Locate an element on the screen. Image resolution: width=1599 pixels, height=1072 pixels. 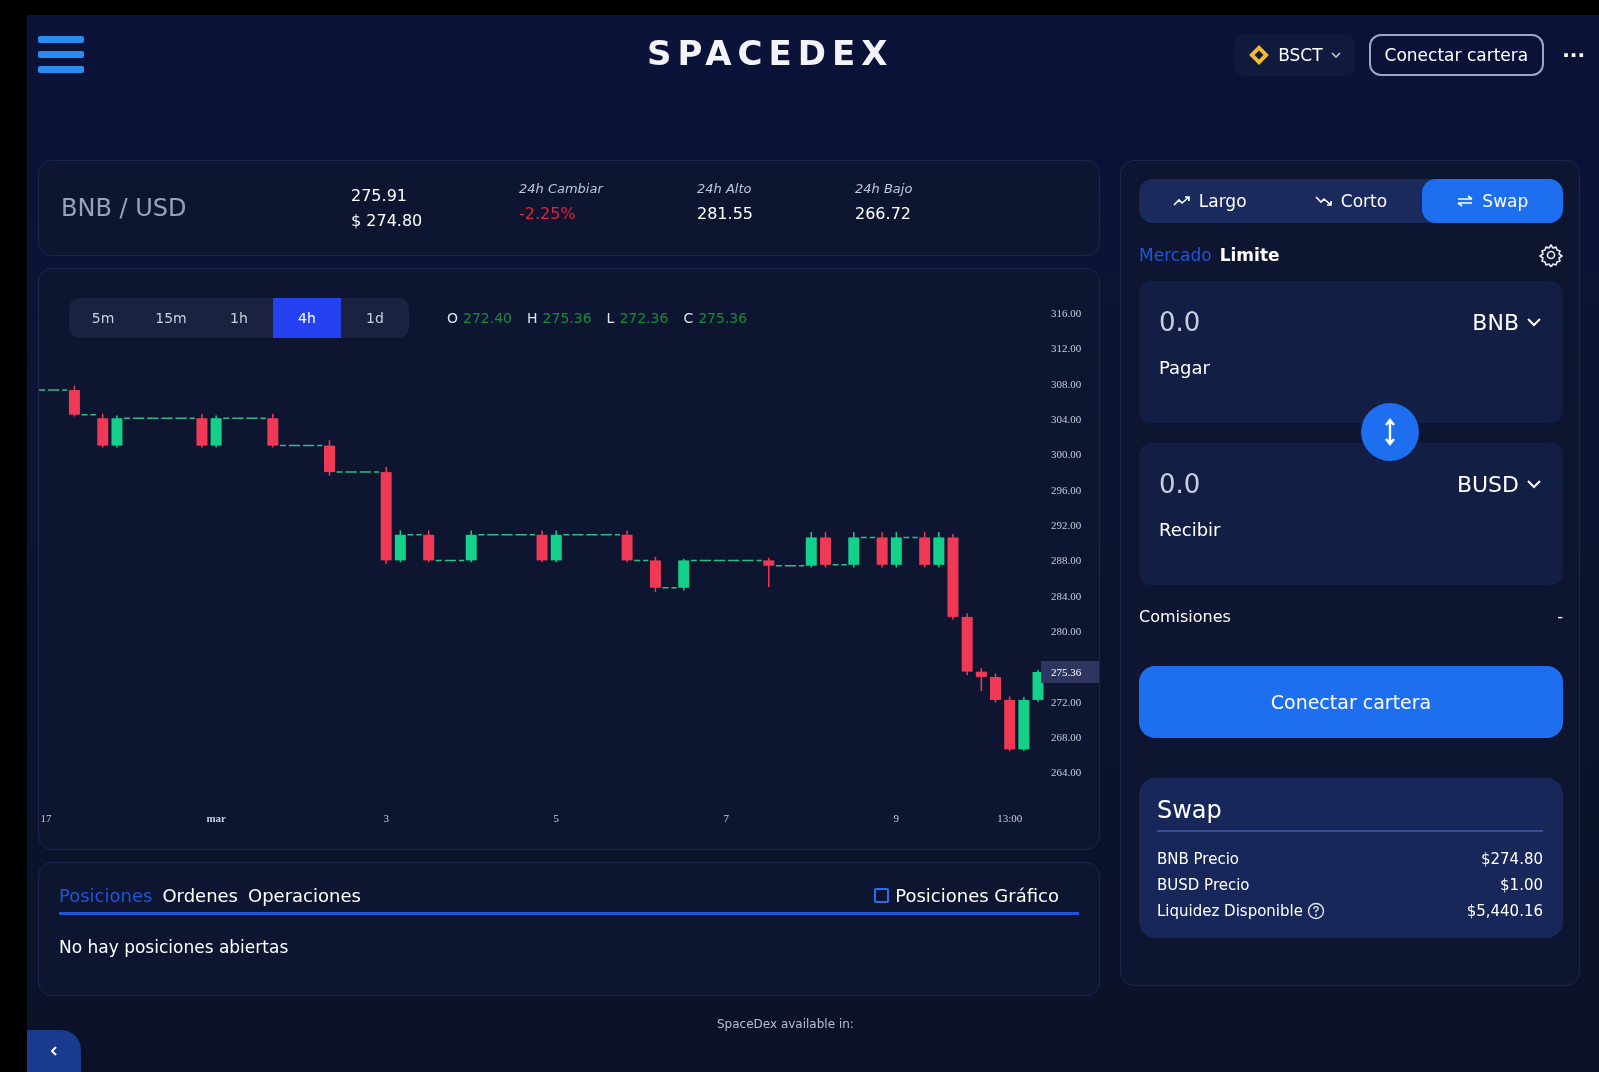
fees-label: Comisiones is located at coordinates (1185, 616).